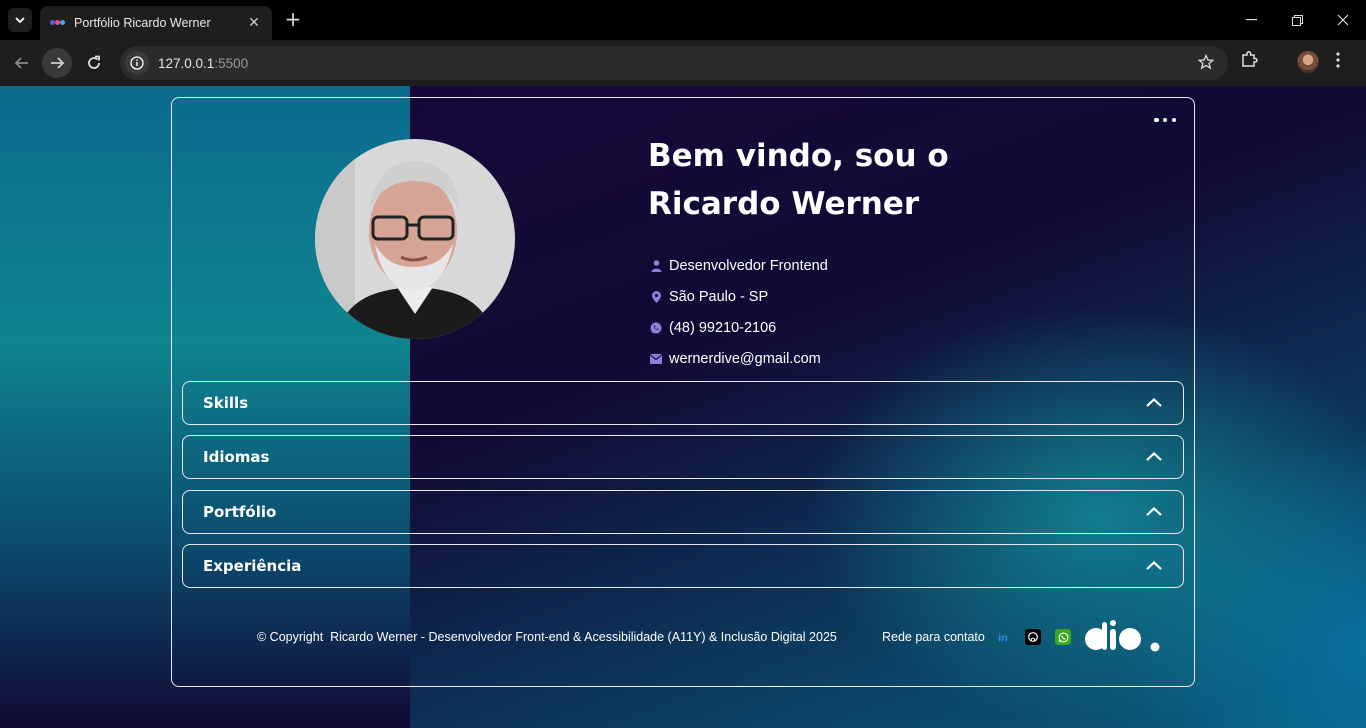 The width and height of the screenshot is (1366, 728). I want to click on accordion-experiencia: Experiência, so click(683, 566).